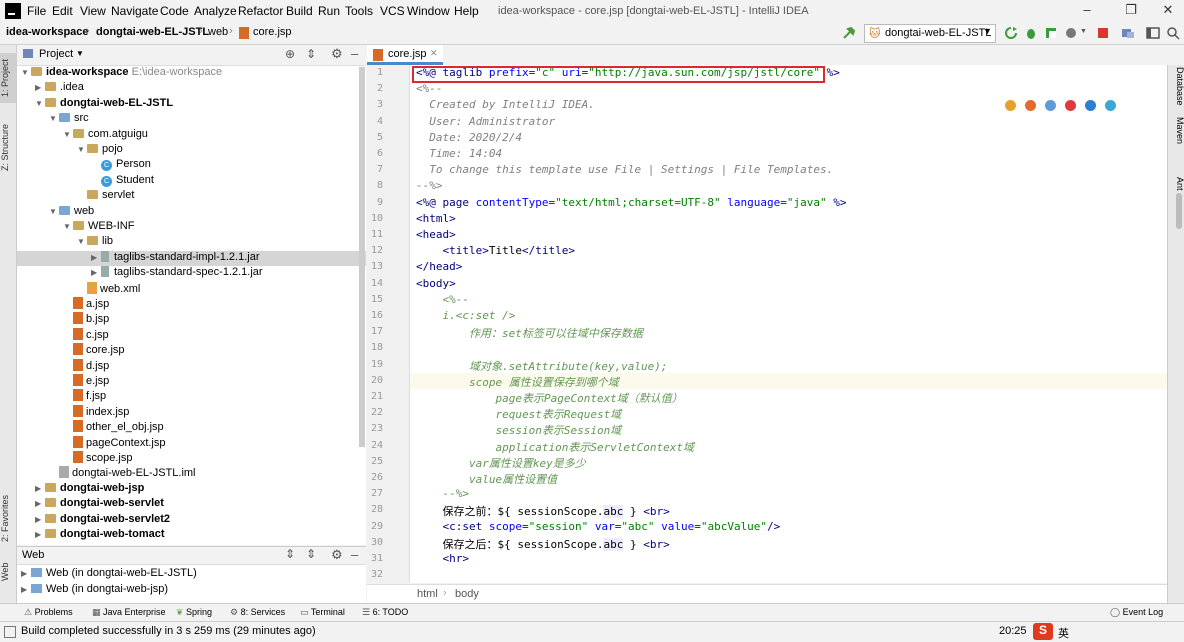 This screenshot has width=1184, height=642. What do you see at coordinates (8, 147) in the screenshot?
I see `tab-structure: Z: Structure` at bounding box center [8, 147].